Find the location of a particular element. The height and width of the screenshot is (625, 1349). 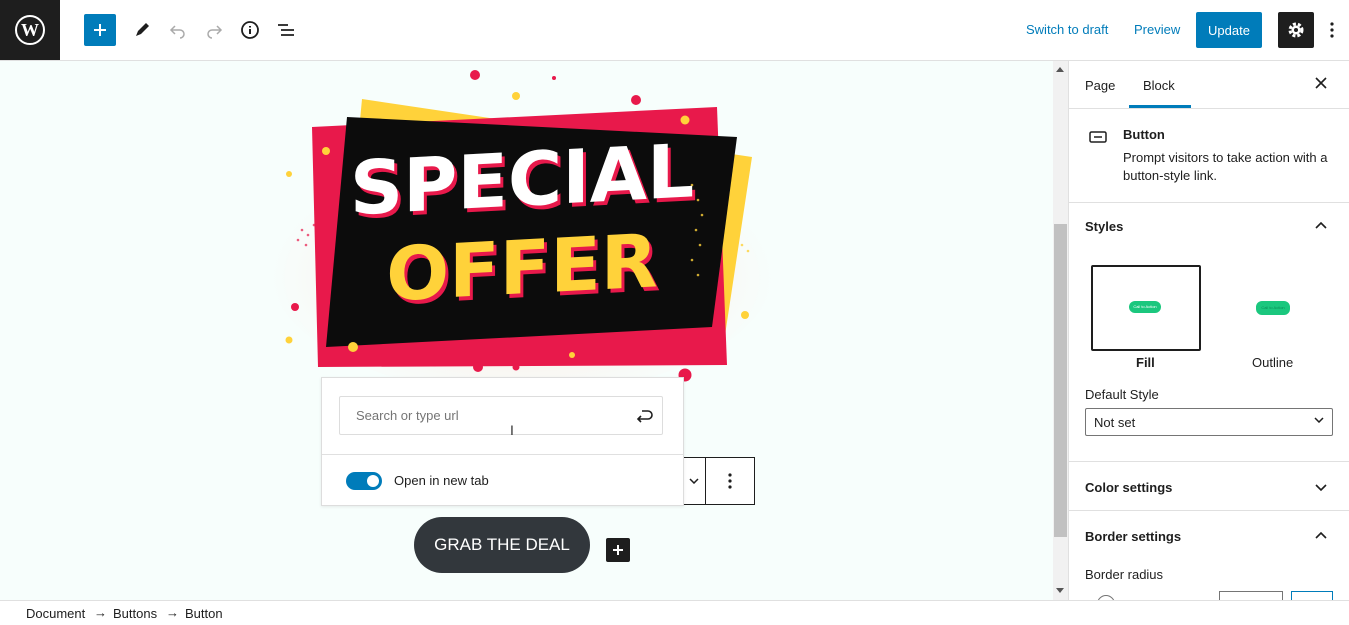

scroll-thumb is located at coordinates (1060, 380).